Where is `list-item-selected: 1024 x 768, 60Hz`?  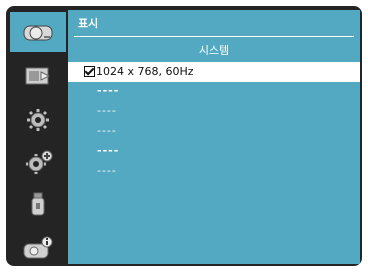 list-item-selected: 1024 x 768, 60Hz is located at coordinates (214, 72).